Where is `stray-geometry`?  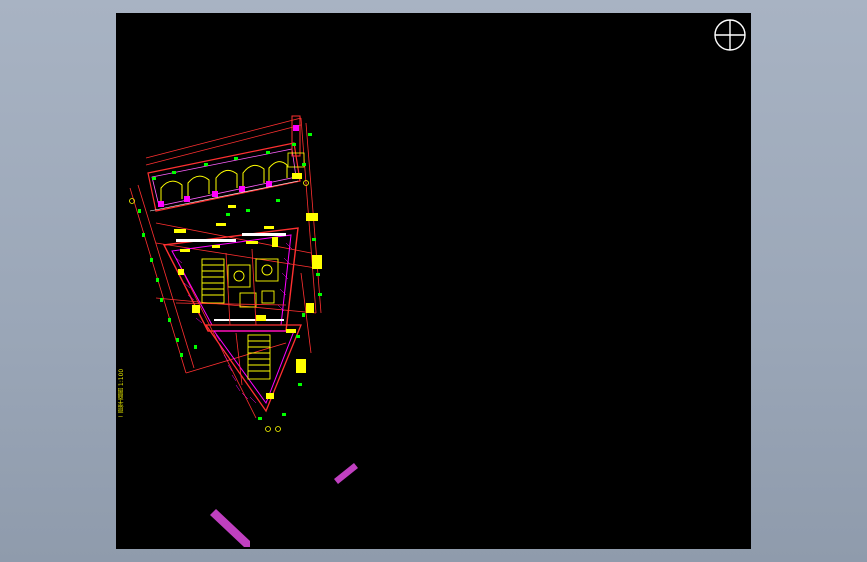
stray-geometry is located at coordinates (284, 505).